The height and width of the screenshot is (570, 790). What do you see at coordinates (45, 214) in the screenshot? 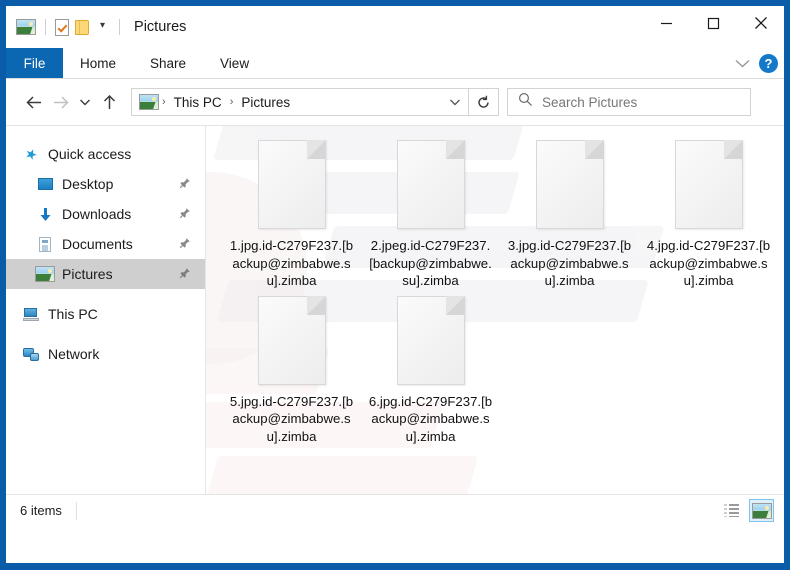
I see `download-icon` at bounding box center [45, 214].